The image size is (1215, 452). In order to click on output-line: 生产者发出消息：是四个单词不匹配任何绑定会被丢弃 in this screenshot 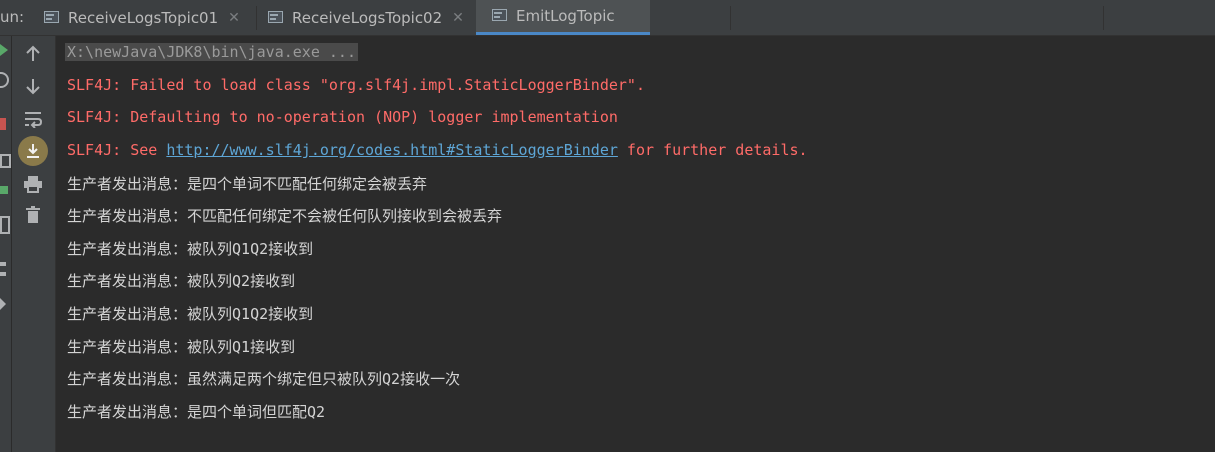, I will do `click(247, 184)`.